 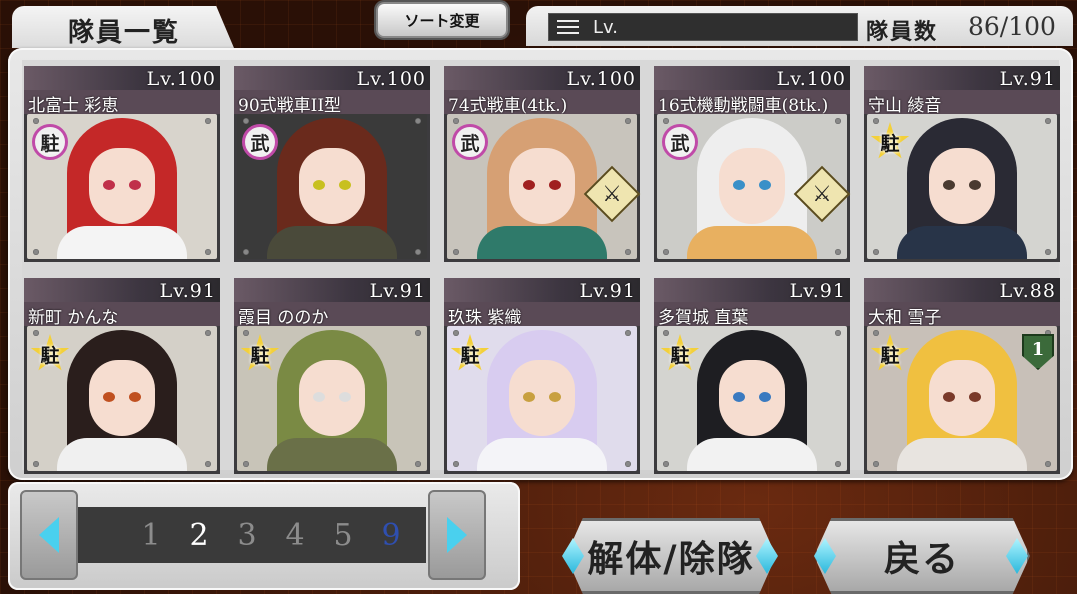 I want to click on member-count-label: 隊員数, so click(x=902, y=32).